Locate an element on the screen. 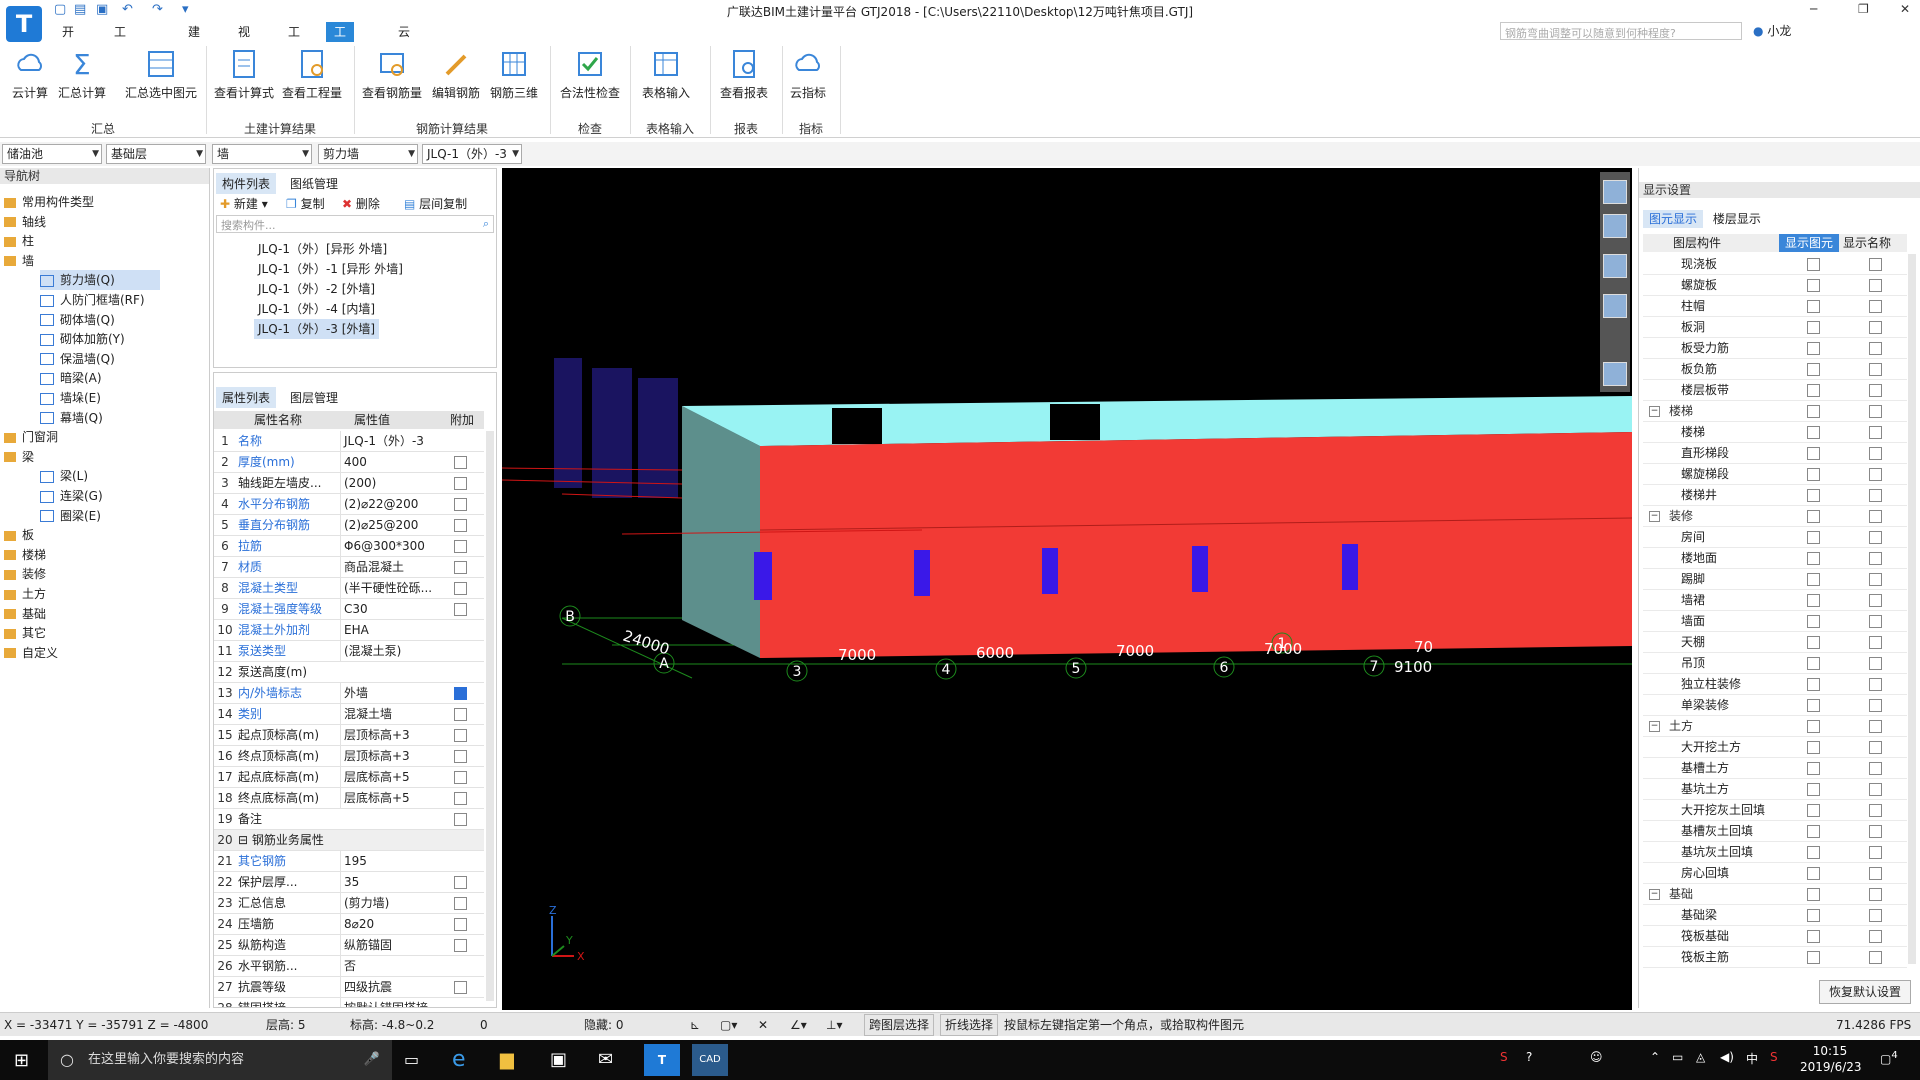  property-value: (200) is located at coordinates (390, 483).